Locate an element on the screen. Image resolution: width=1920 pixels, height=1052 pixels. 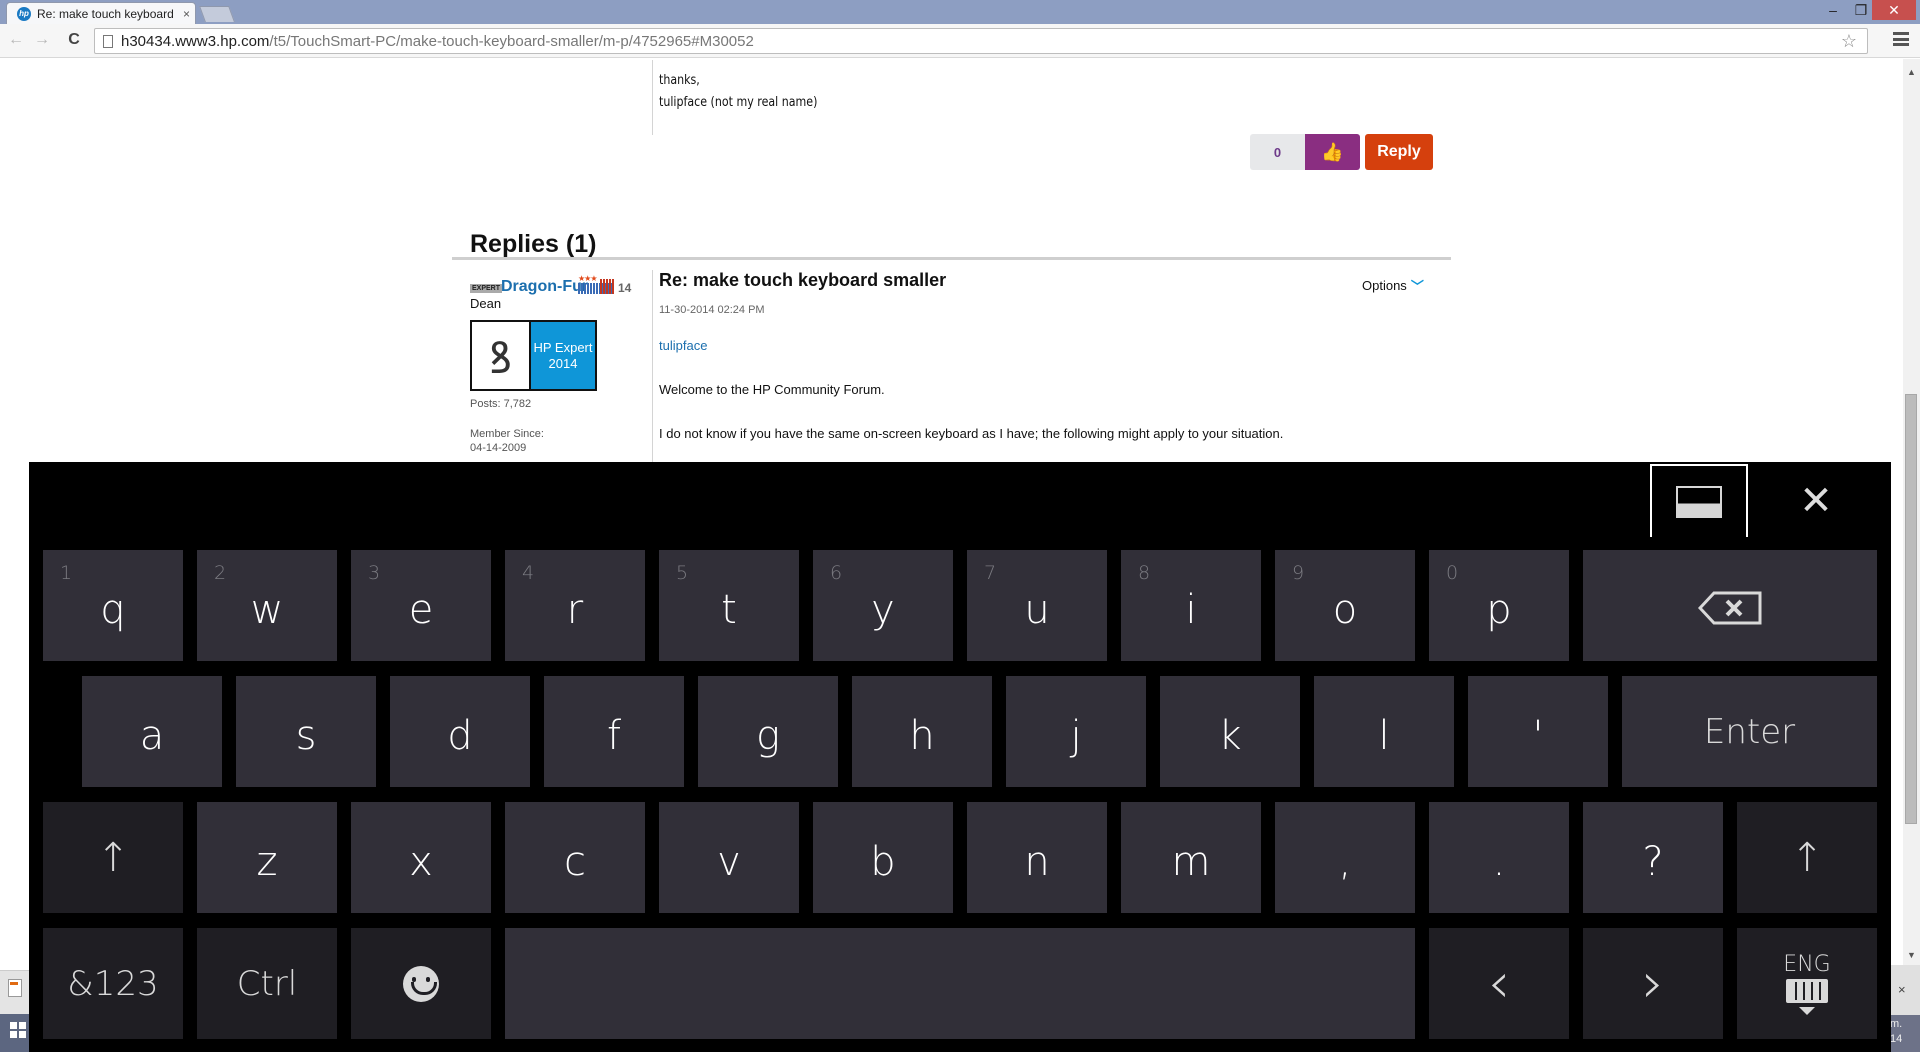
key-l: l is located at coordinates (1384, 731).